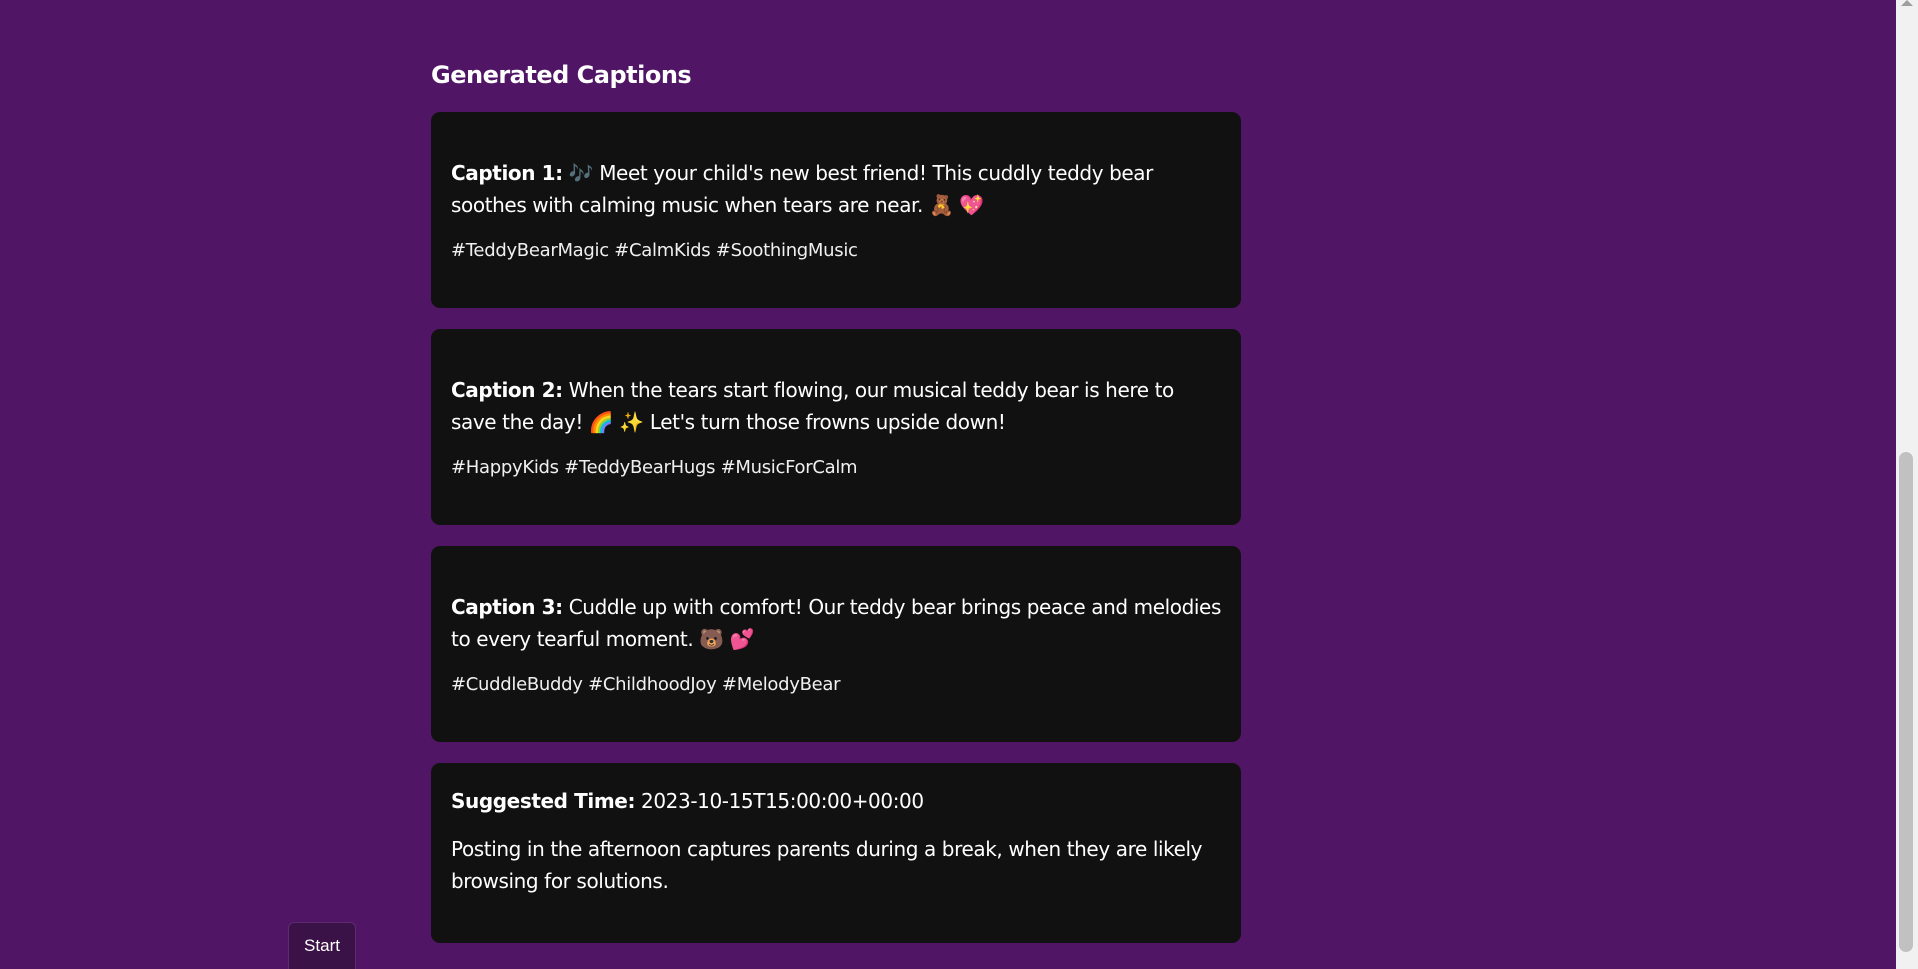 This screenshot has width=1918, height=969. What do you see at coordinates (507, 390) in the screenshot?
I see `caption-label: Caption 2:` at bounding box center [507, 390].